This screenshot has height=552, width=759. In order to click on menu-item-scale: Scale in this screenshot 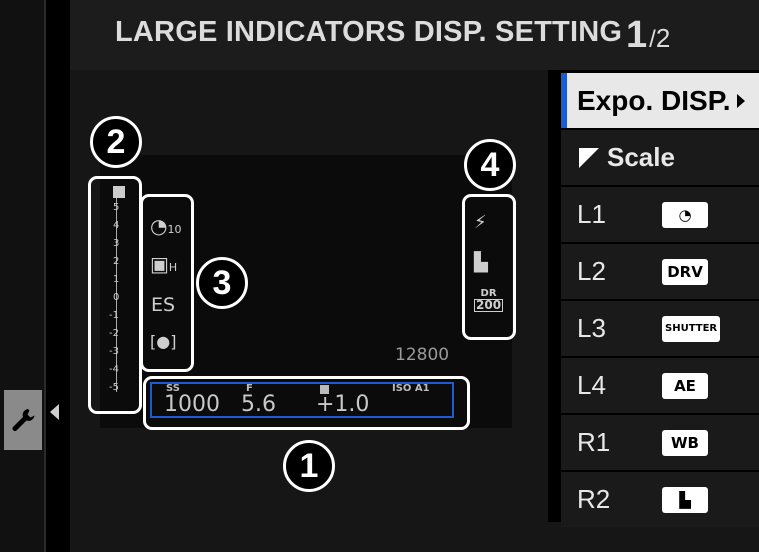, I will do `click(660, 157)`.